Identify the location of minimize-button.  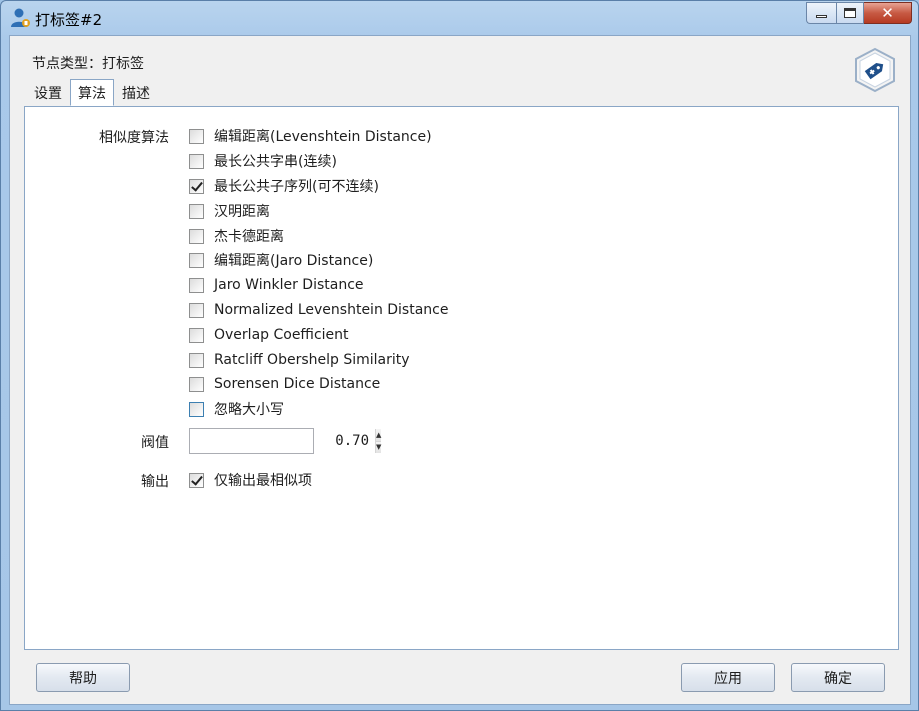
(821, 13).